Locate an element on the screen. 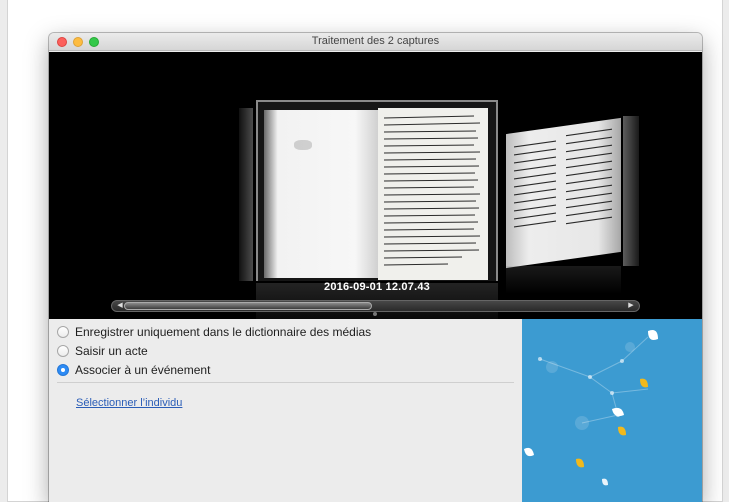 This screenshot has width=729, height=502. option-enter-record: Saisir un acte is located at coordinates (102, 351).